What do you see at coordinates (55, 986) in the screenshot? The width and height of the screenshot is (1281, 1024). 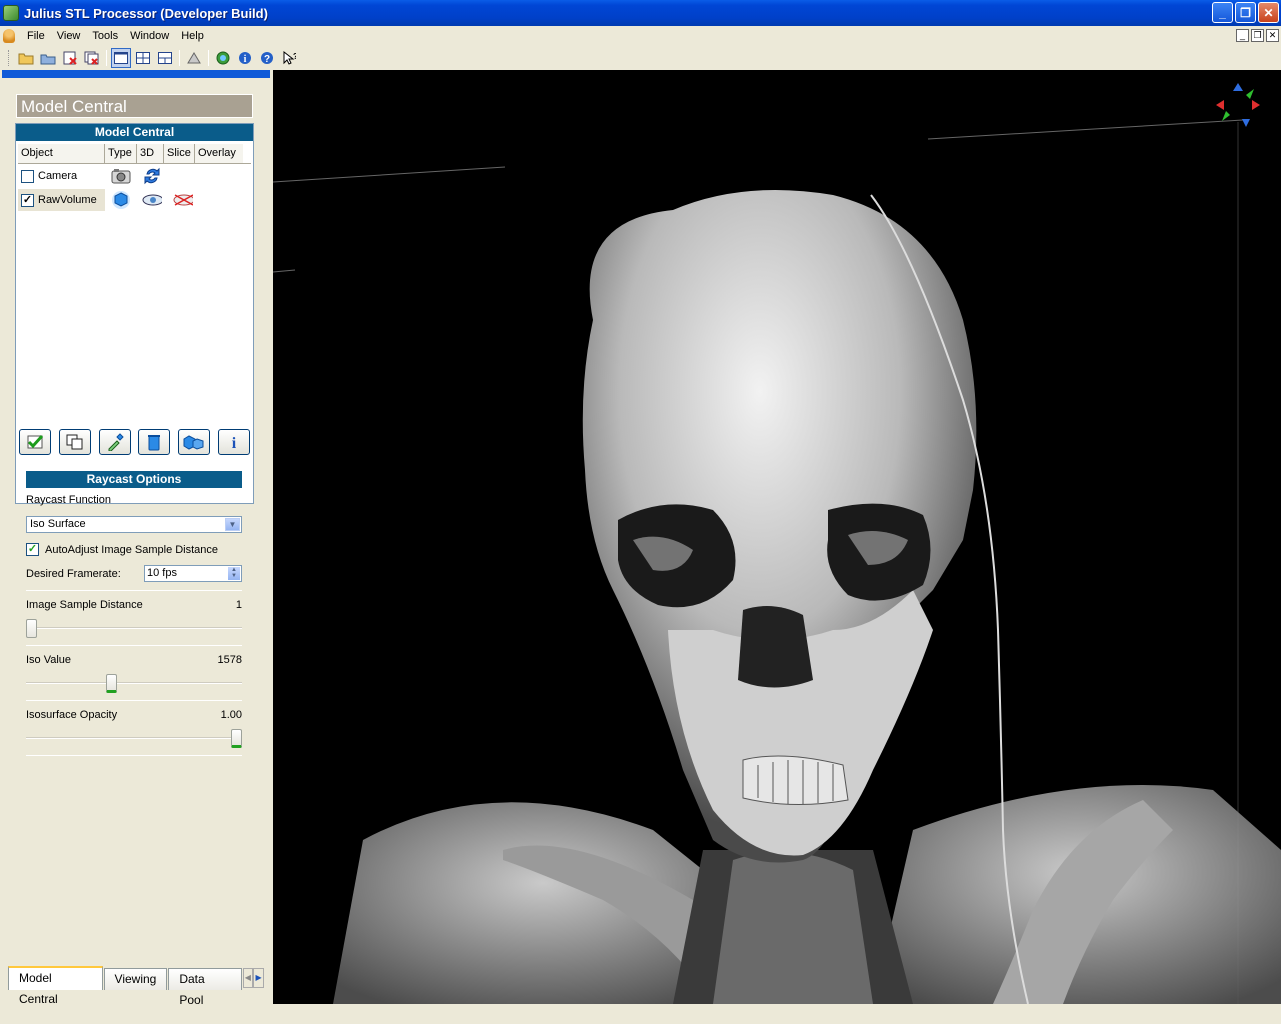 I see `tab-model-central: Model Central` at bounding box center [55, 986].